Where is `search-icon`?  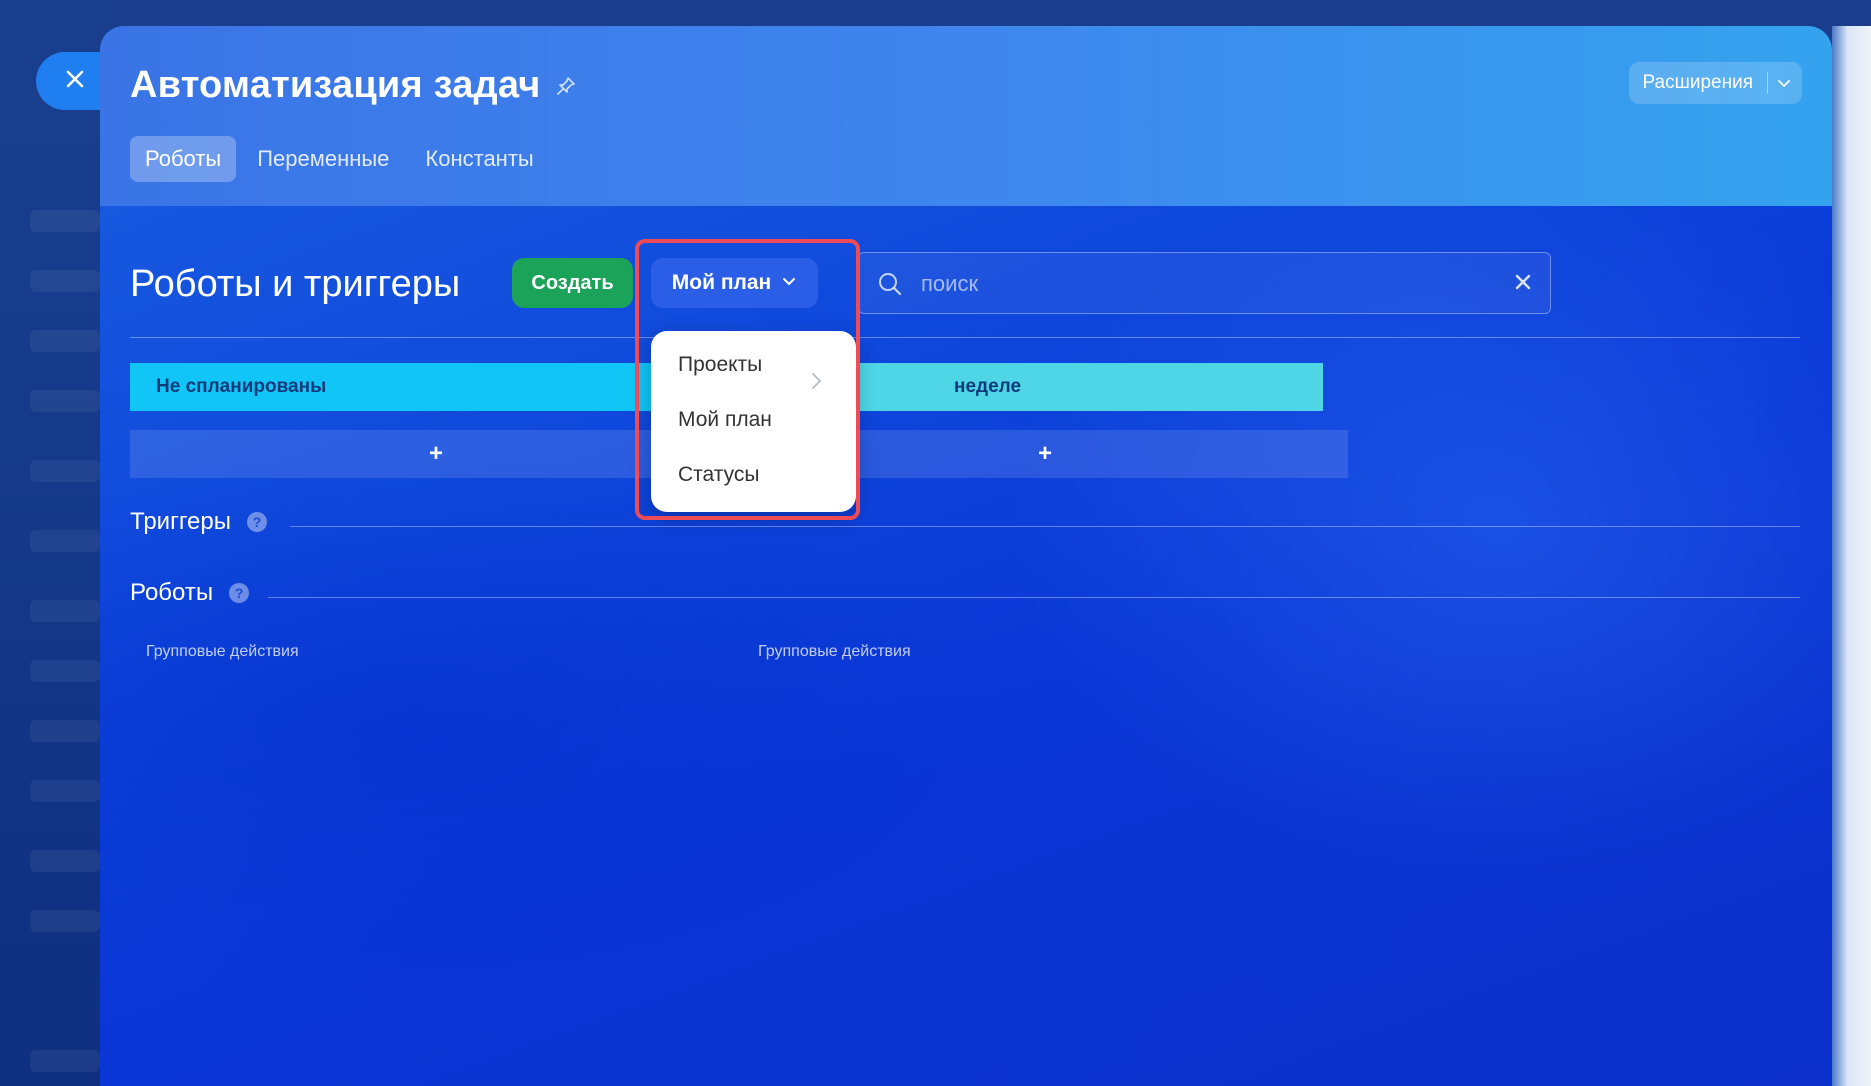 search-icon is located at coordinates (890, 286).